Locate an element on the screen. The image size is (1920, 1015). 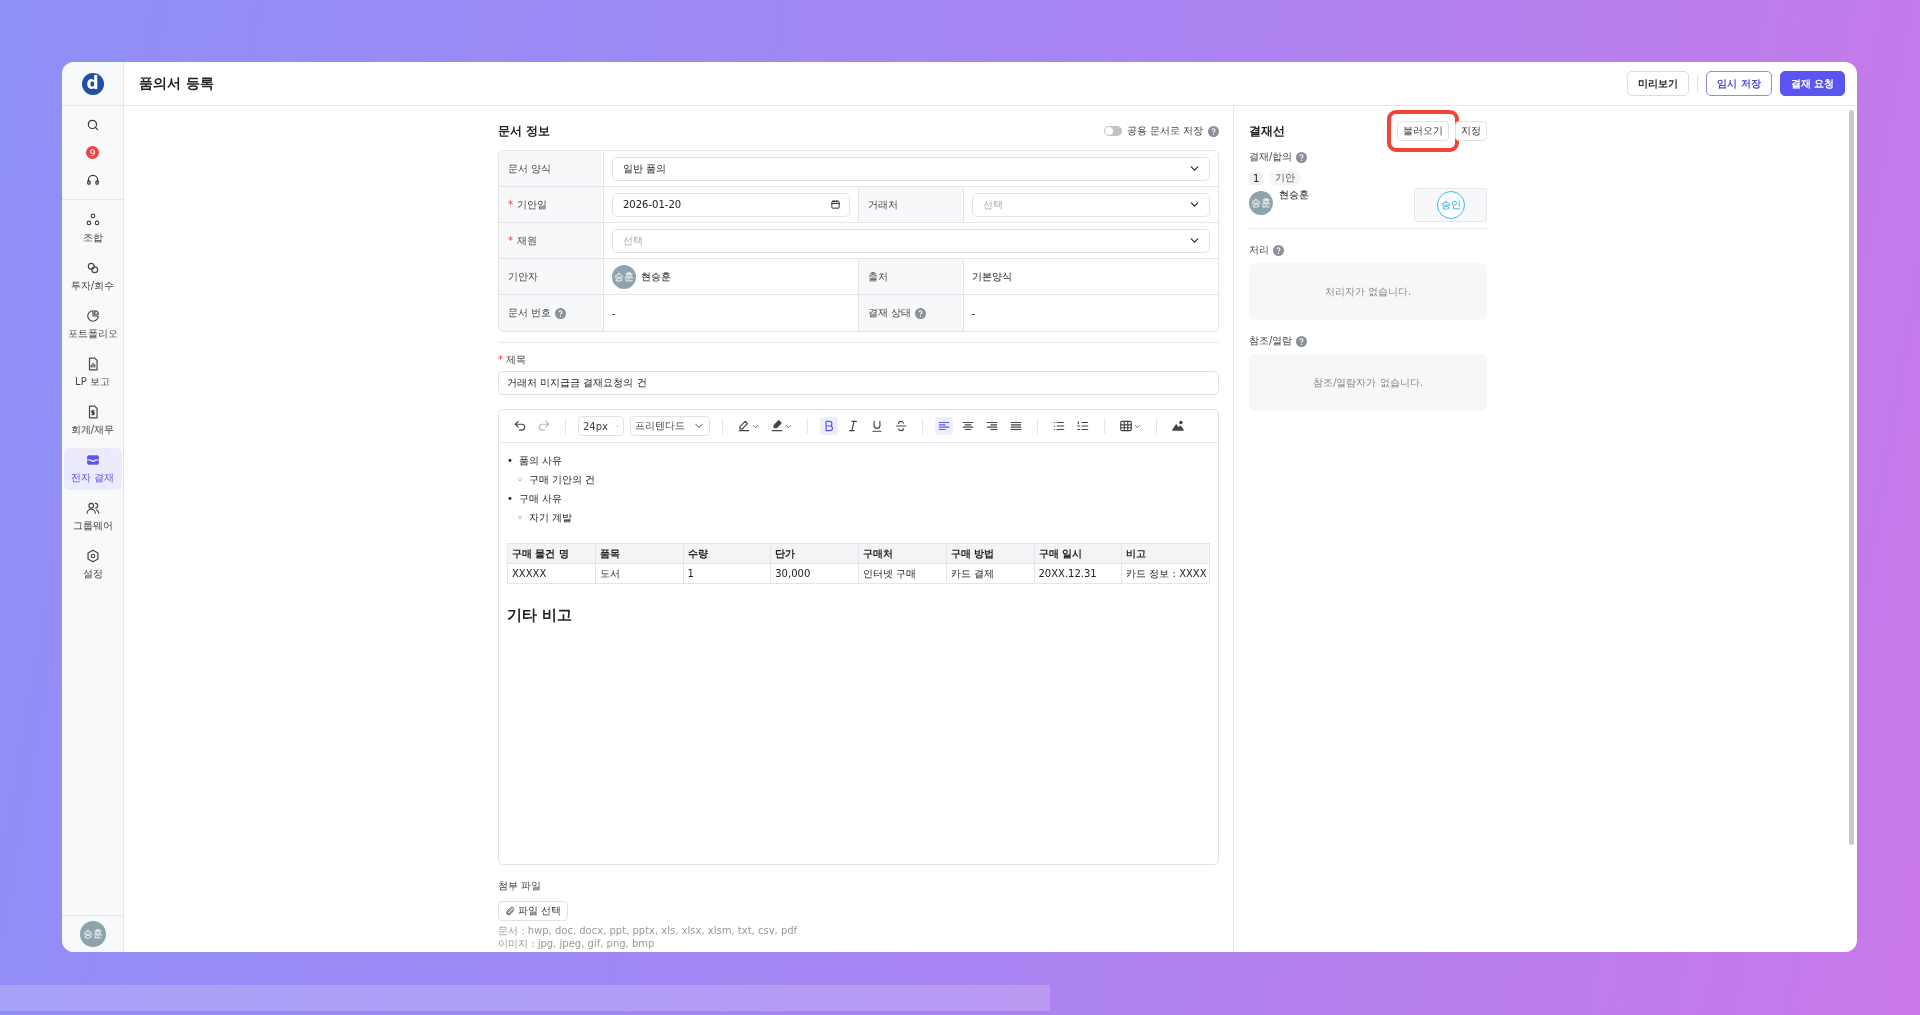
marker-icon is located at coordinates (777, 426).